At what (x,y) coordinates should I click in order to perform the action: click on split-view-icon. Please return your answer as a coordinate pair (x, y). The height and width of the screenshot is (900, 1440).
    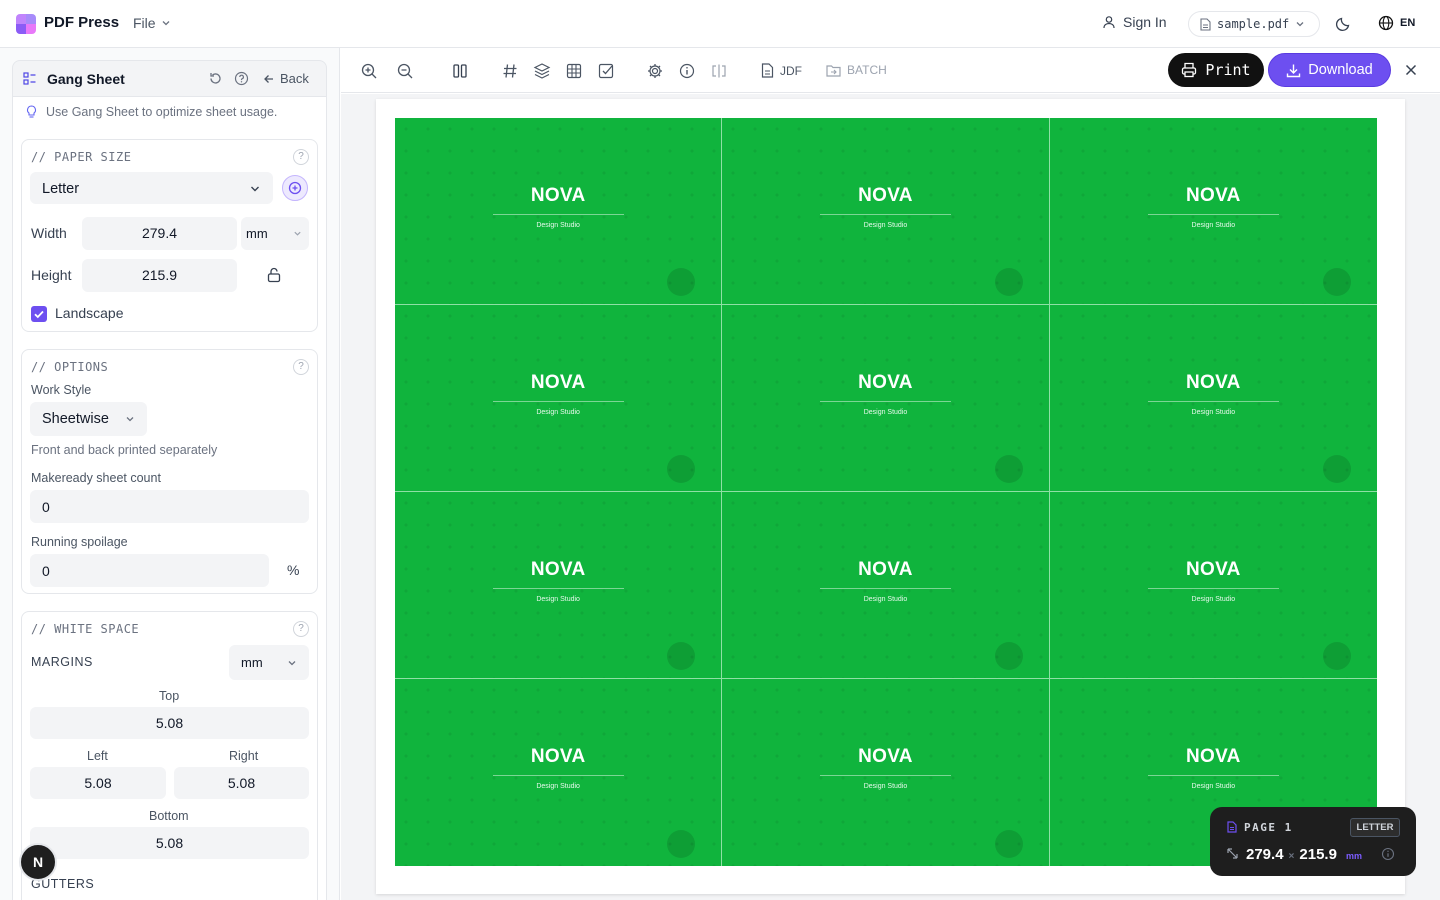
    Looking at the image, I should click on (719, 71).